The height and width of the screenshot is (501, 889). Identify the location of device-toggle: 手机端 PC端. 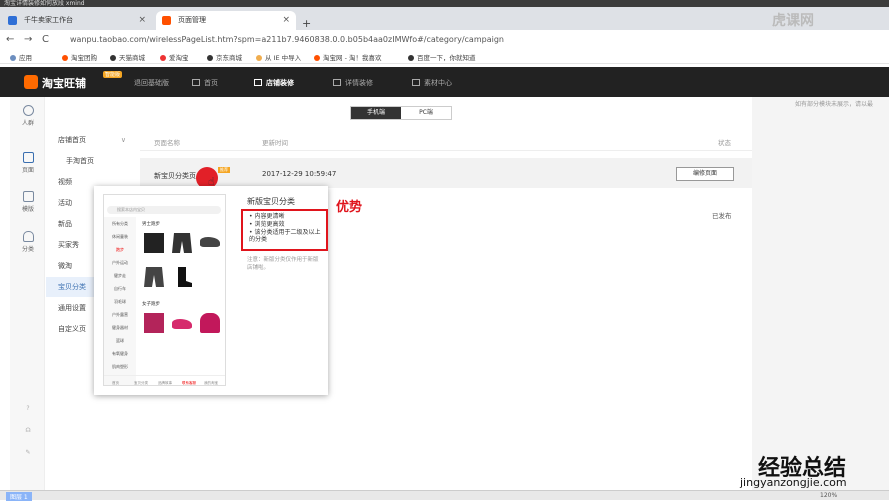
(401, 113).